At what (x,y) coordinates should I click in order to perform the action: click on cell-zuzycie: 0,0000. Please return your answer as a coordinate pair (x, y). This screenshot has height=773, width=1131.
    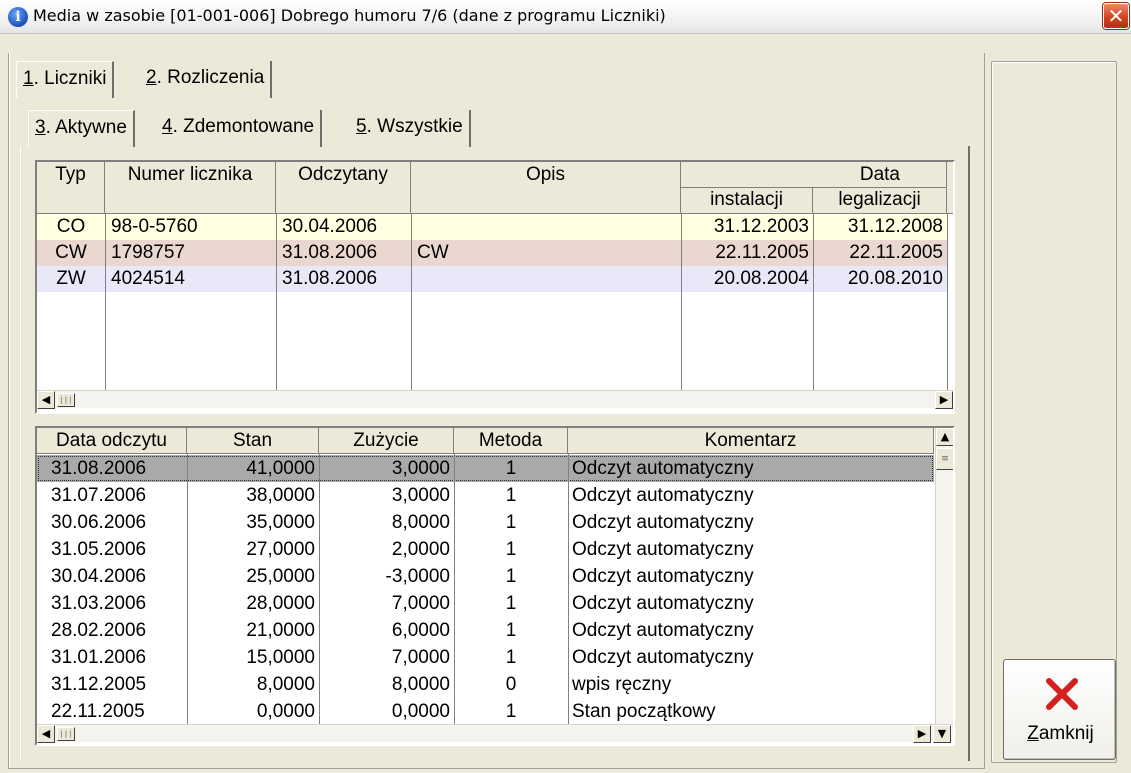
    Looking at the image, I should click on (420, 711).